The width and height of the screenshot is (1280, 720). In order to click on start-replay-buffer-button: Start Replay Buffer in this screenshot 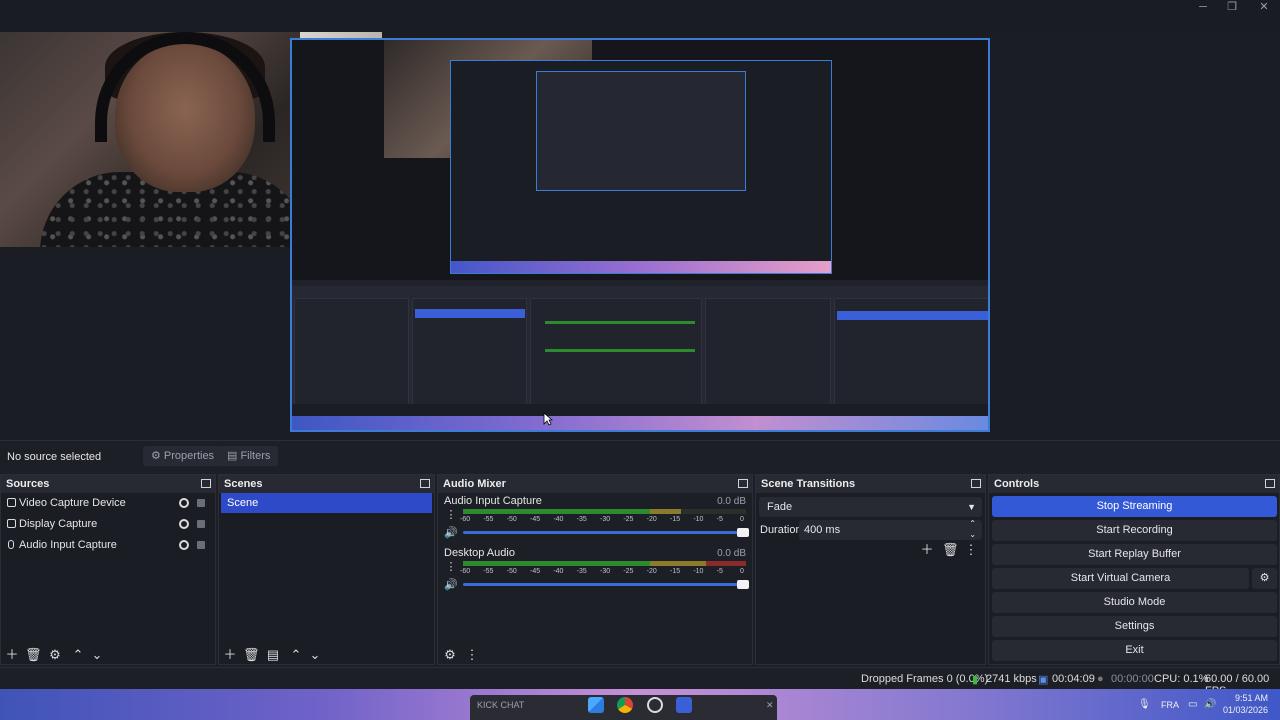, I will do `click(1134, 554)`.